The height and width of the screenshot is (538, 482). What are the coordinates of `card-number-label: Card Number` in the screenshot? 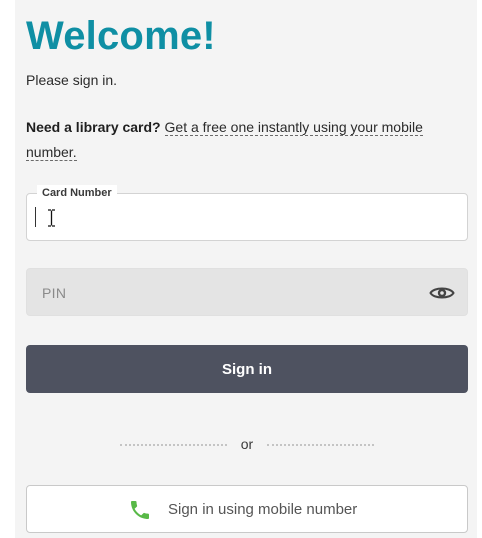 It's located at (77, 193).